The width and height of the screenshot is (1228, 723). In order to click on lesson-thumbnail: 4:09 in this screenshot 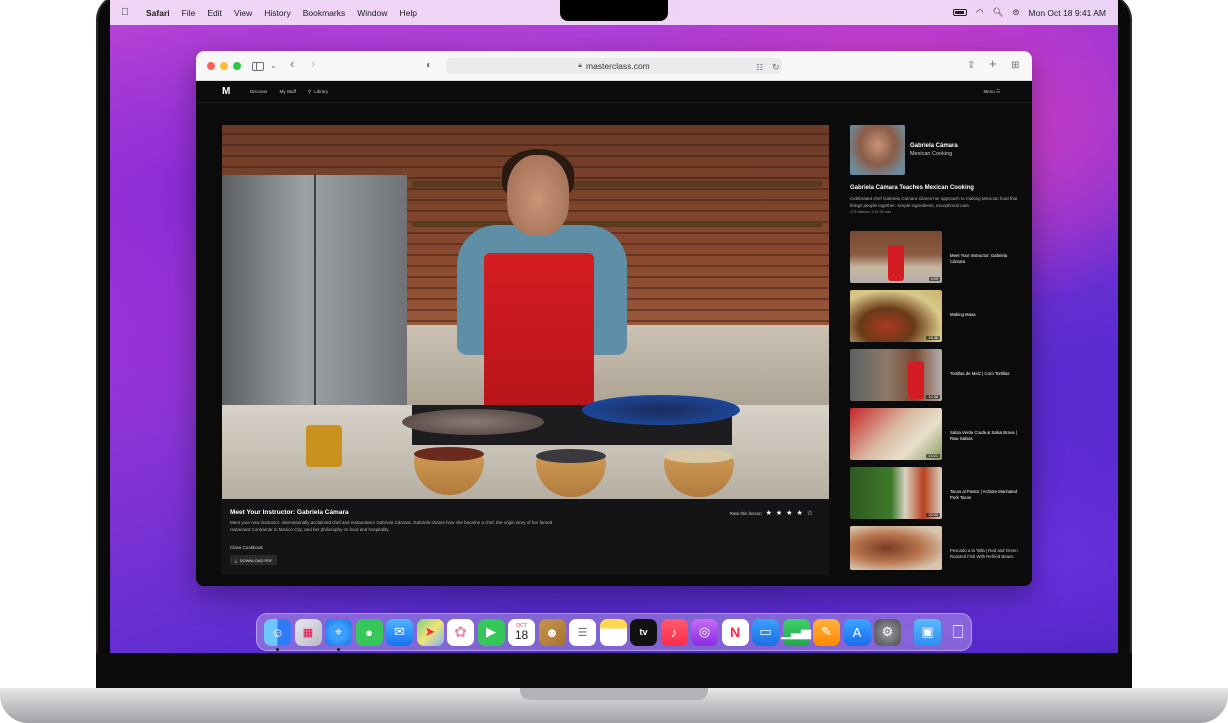, I will do `click(896, 257)`.